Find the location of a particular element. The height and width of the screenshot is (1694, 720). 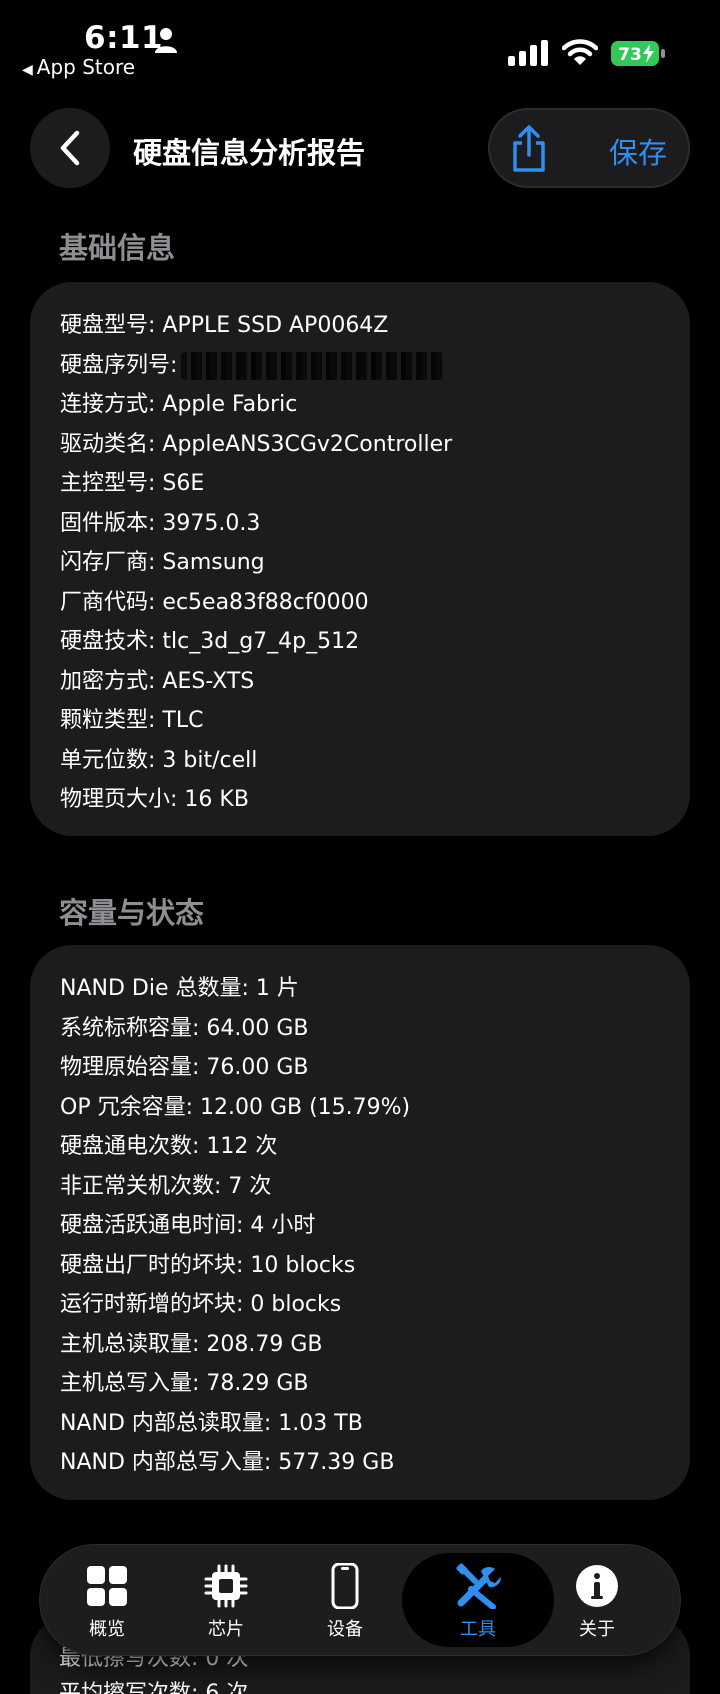

info-row: 驱动类名: AppleANS3CGv2Controller is located at coordinates (256, 445).